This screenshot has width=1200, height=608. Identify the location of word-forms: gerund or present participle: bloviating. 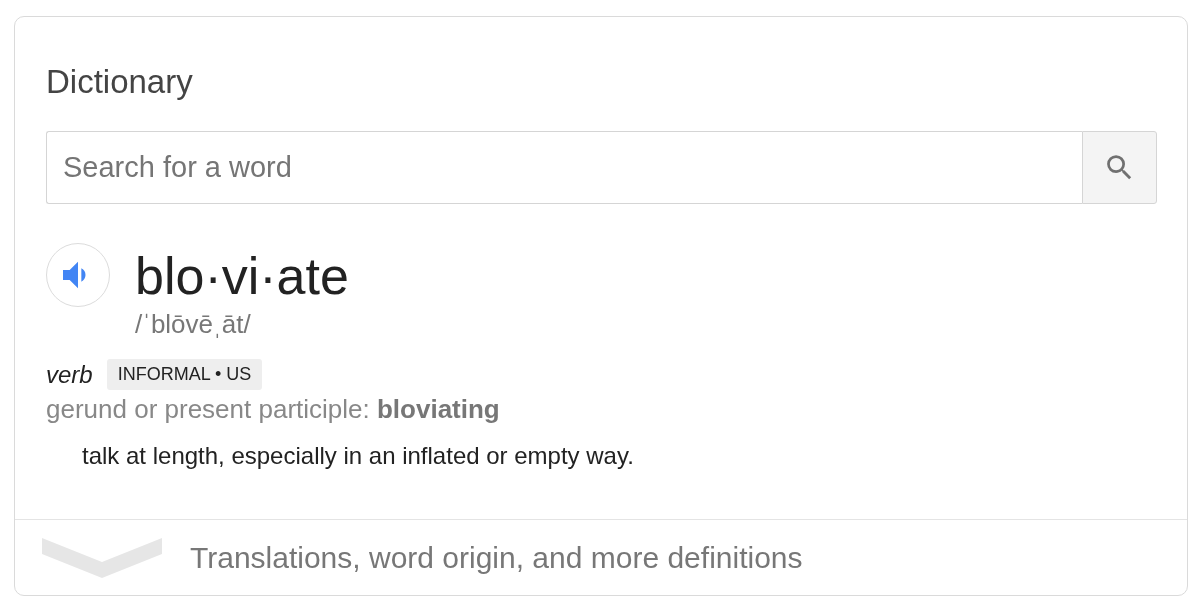
(273, 409).